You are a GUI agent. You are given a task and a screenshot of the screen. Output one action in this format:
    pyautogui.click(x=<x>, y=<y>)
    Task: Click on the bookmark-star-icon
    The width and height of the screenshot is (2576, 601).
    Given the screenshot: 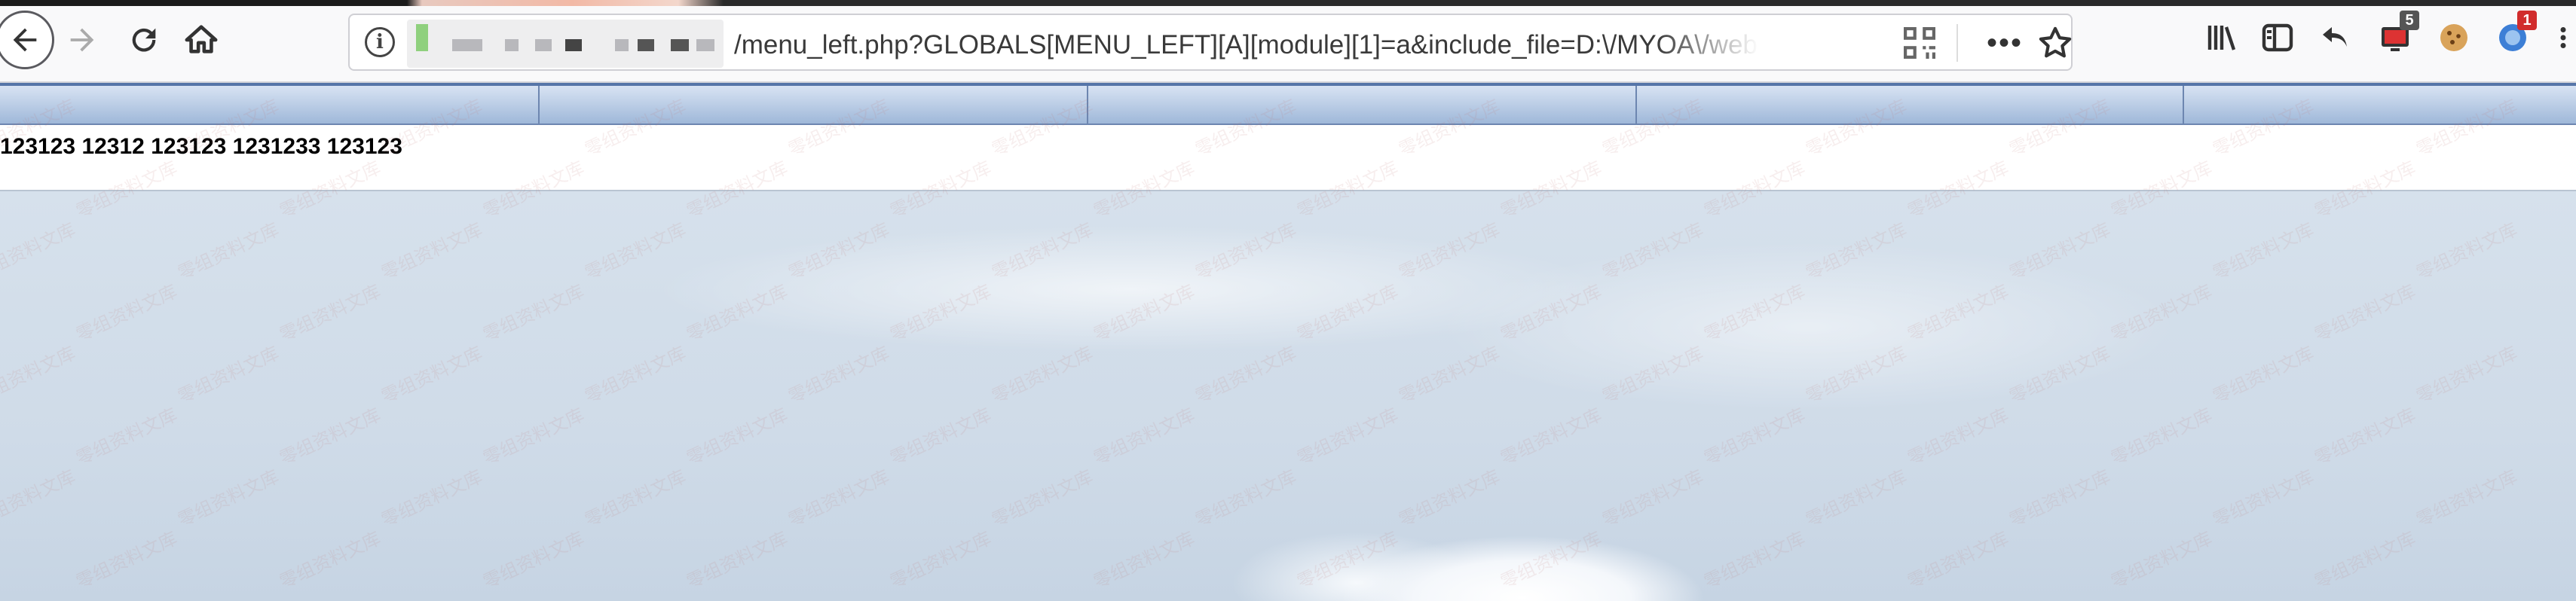 What is the action you would take?
    pyautogui.click(x=2055, y=43)
    